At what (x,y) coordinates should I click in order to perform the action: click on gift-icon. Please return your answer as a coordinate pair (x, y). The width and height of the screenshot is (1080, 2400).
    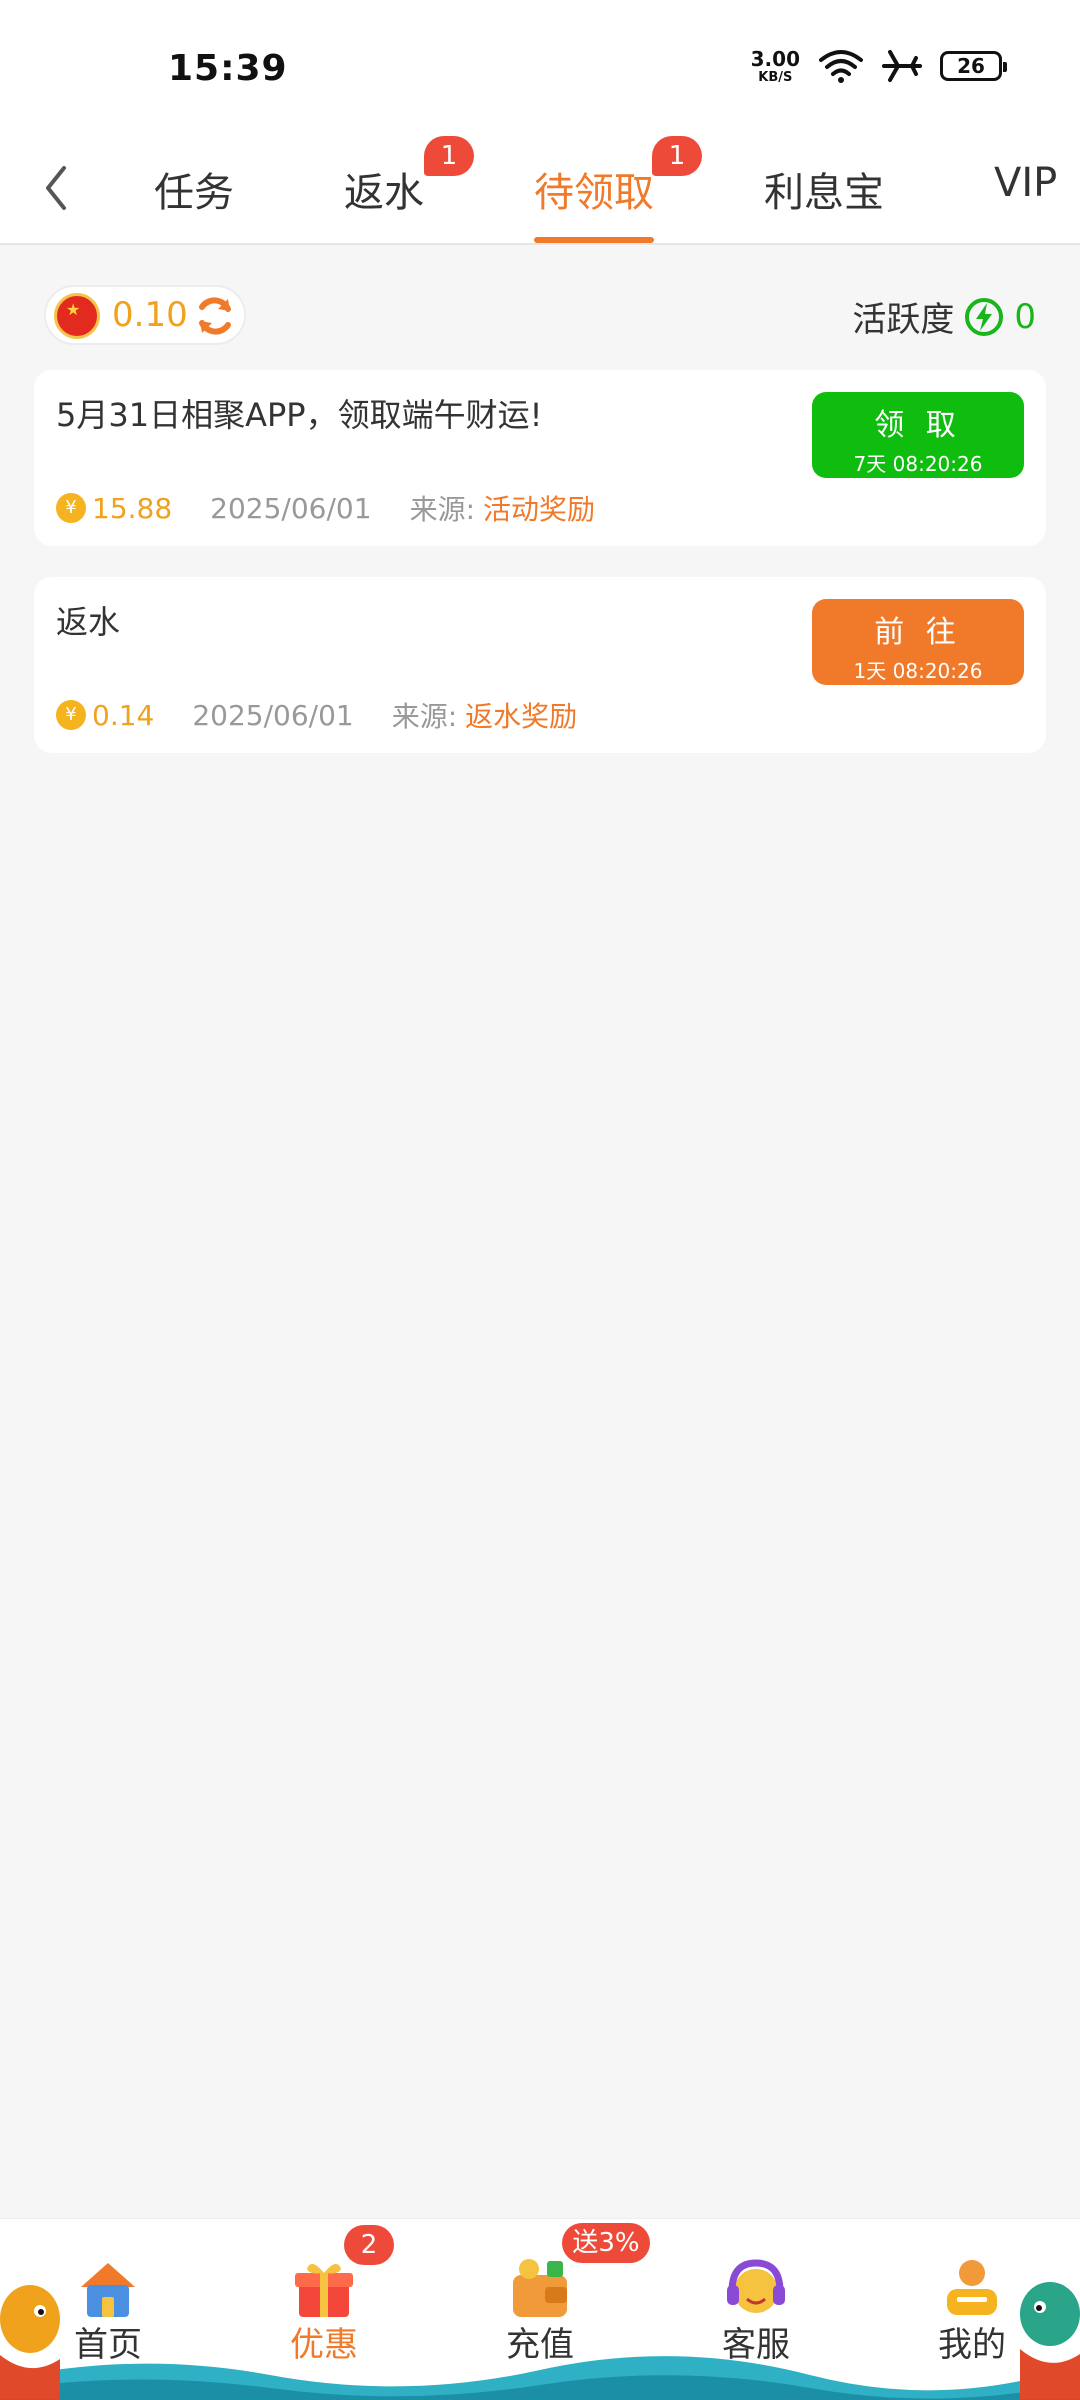
    Looking at the image, I should click on (324, 2290).